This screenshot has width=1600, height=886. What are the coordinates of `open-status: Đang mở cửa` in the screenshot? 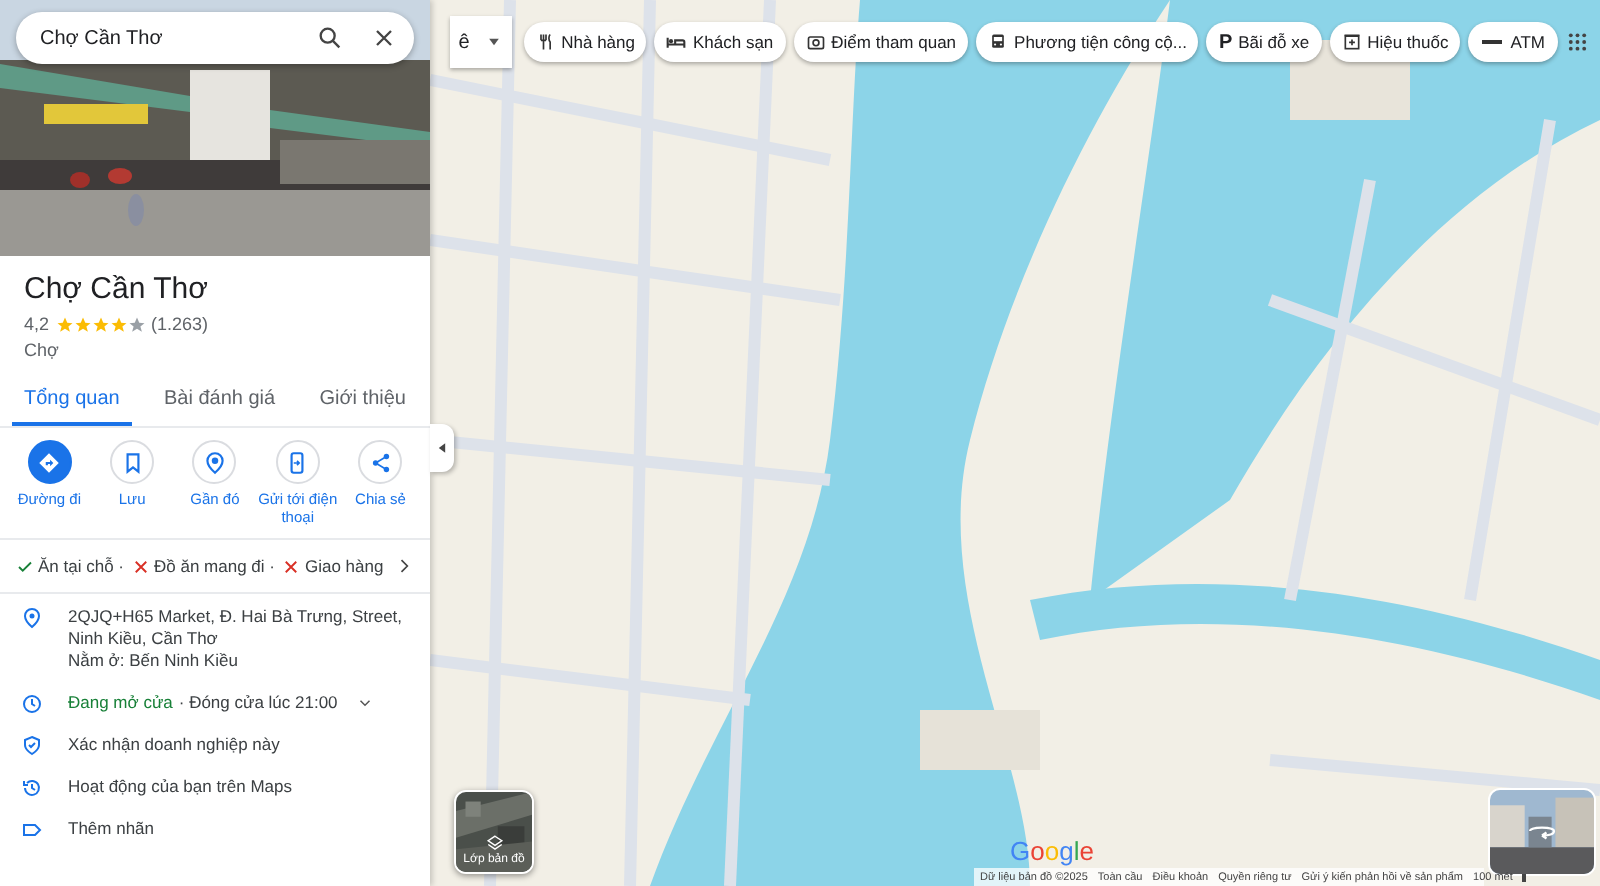 It's located at (120, 703).